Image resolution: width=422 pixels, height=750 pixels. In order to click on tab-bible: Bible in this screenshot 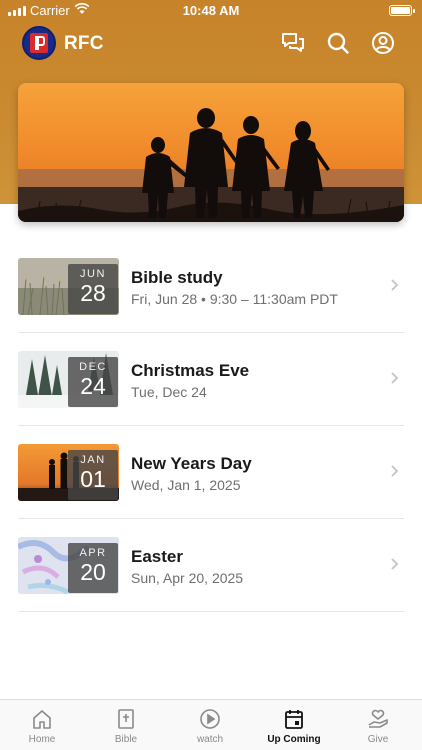, I will do `click(126, 725)`.